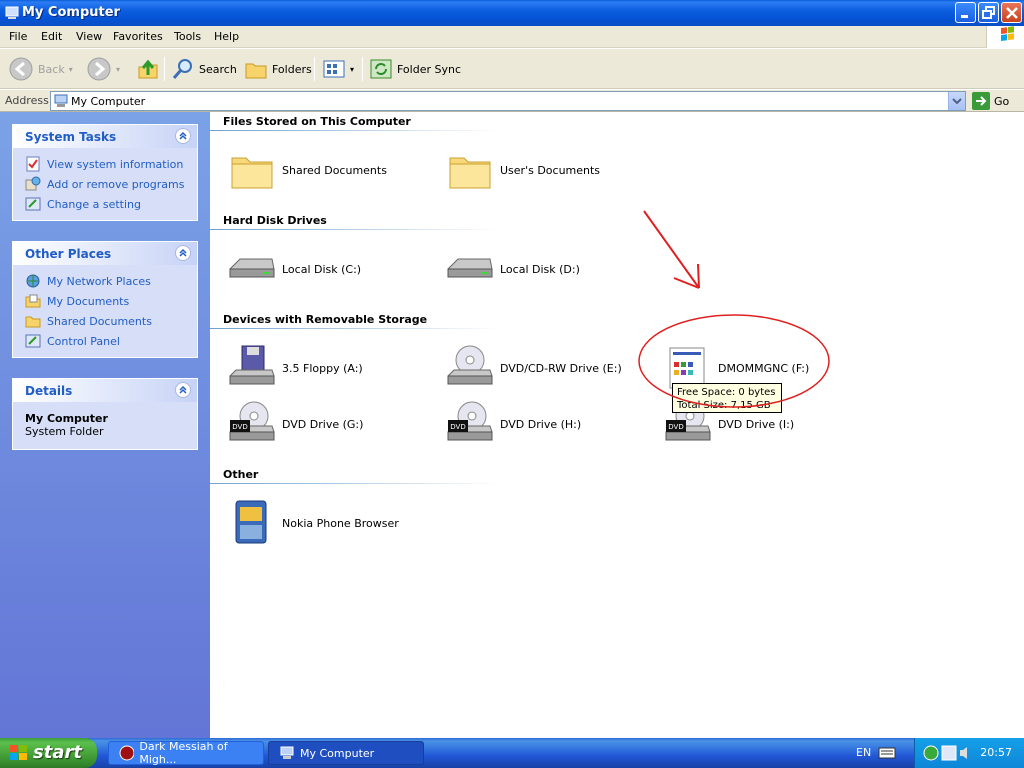 The image size is (1024, 768). What do you see at coordinates (294, 269) in the screenshot?
I see `item-local-disk-c: Local Disk (C:)` at bounding box center [294, 269].